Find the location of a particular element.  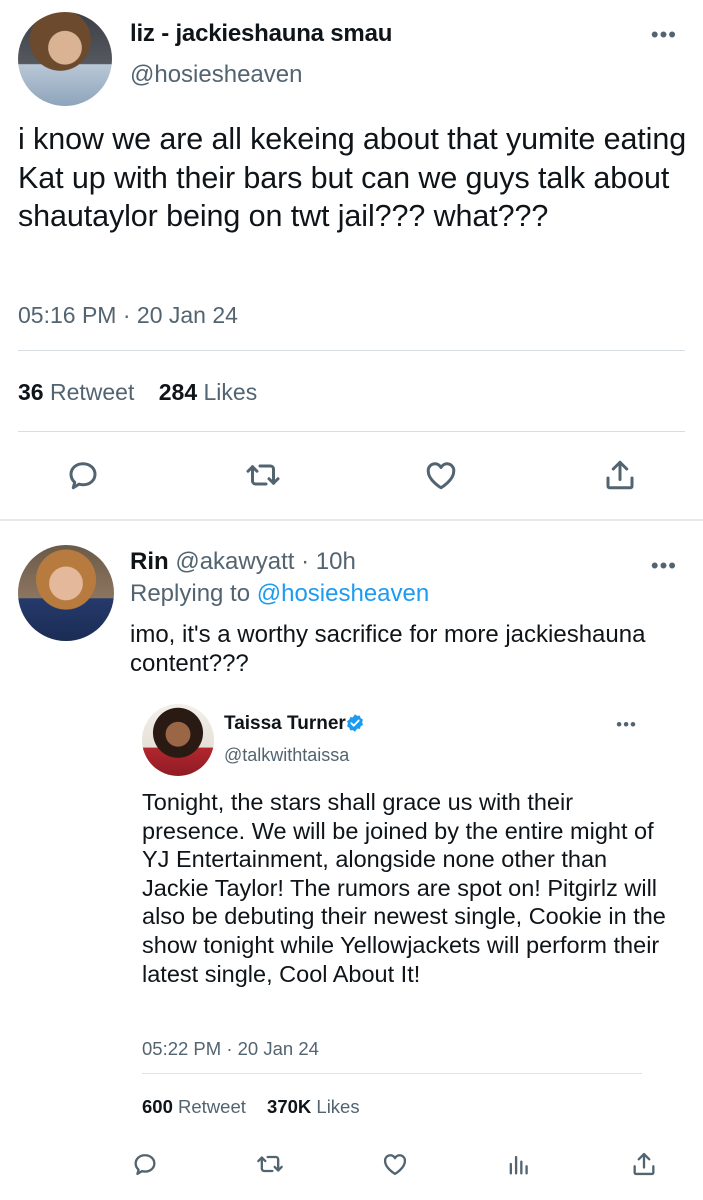

author-handle: @hosiesheaven is located at coordinates (216, 75).